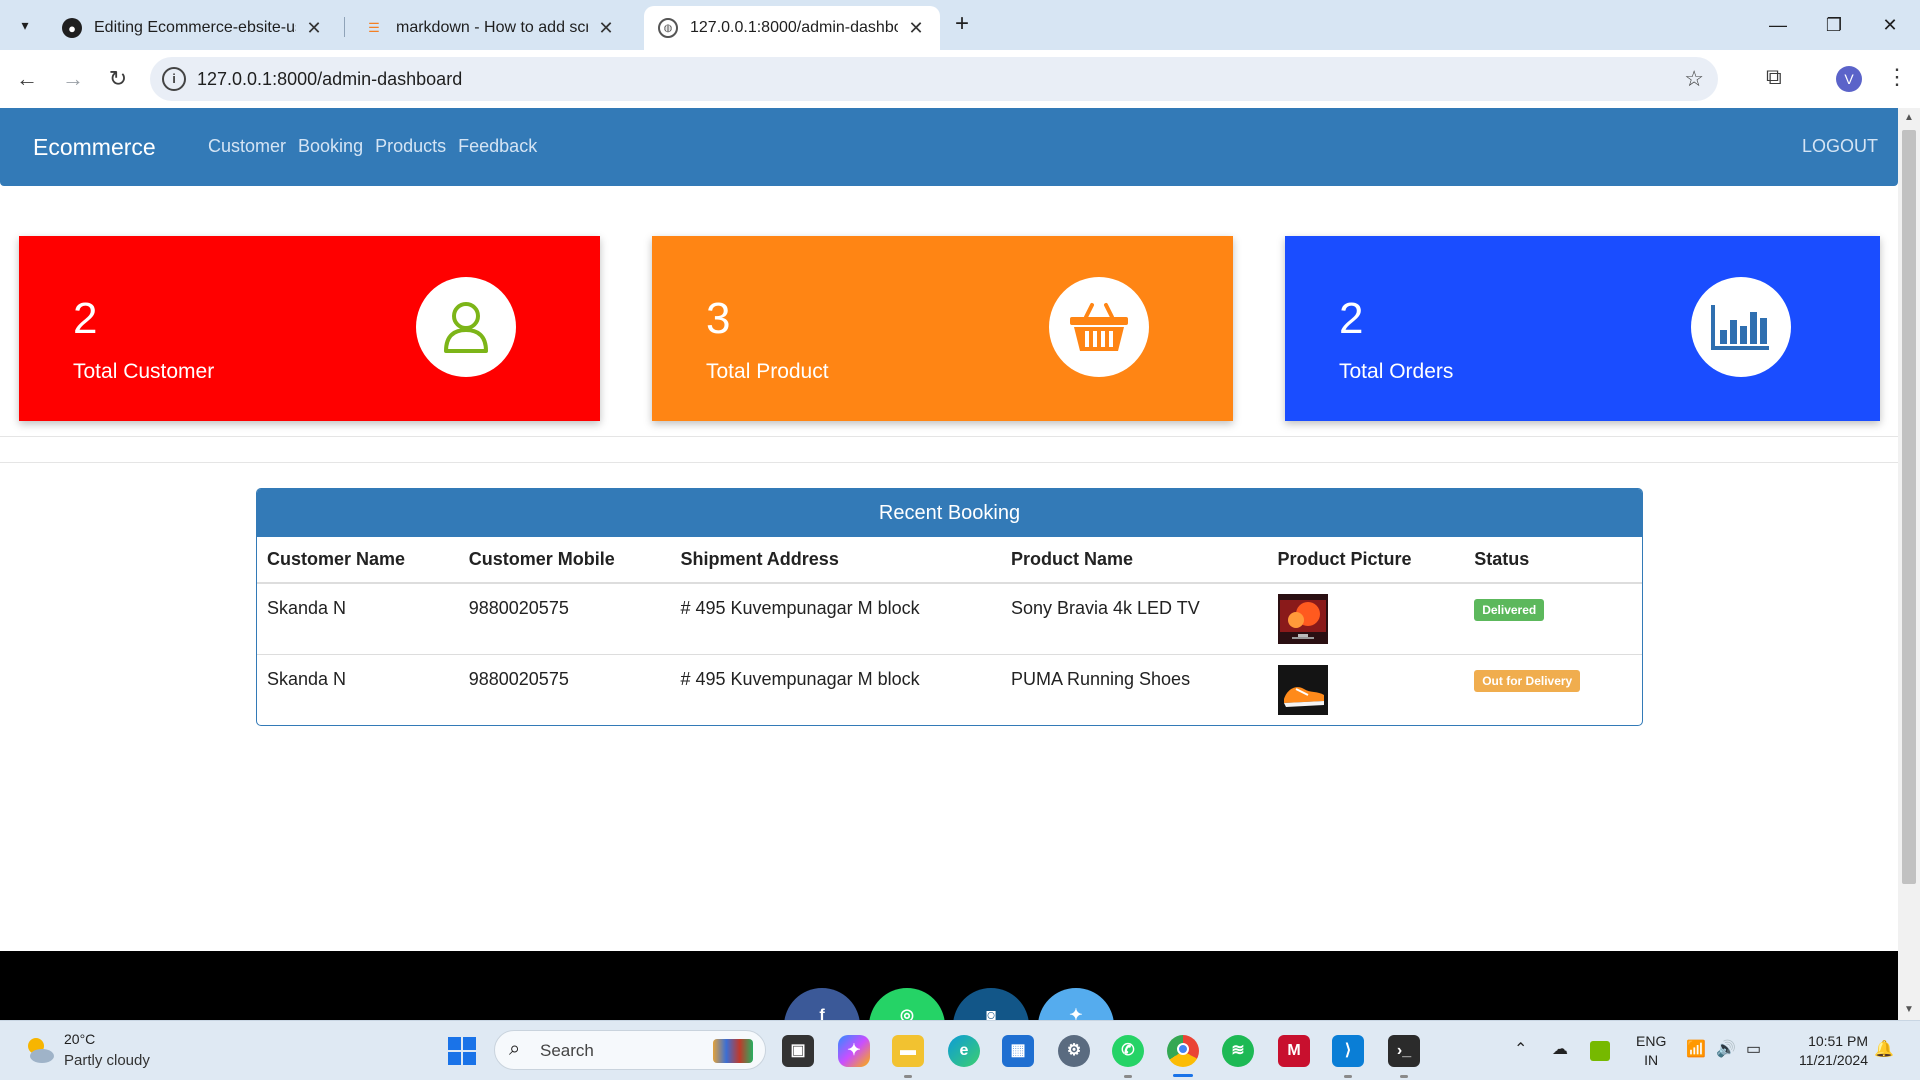  What do you see at coordinates (1778, 25) in the screenshot?
I see `minimize-icon: —` at bounding box center [1778, 25].